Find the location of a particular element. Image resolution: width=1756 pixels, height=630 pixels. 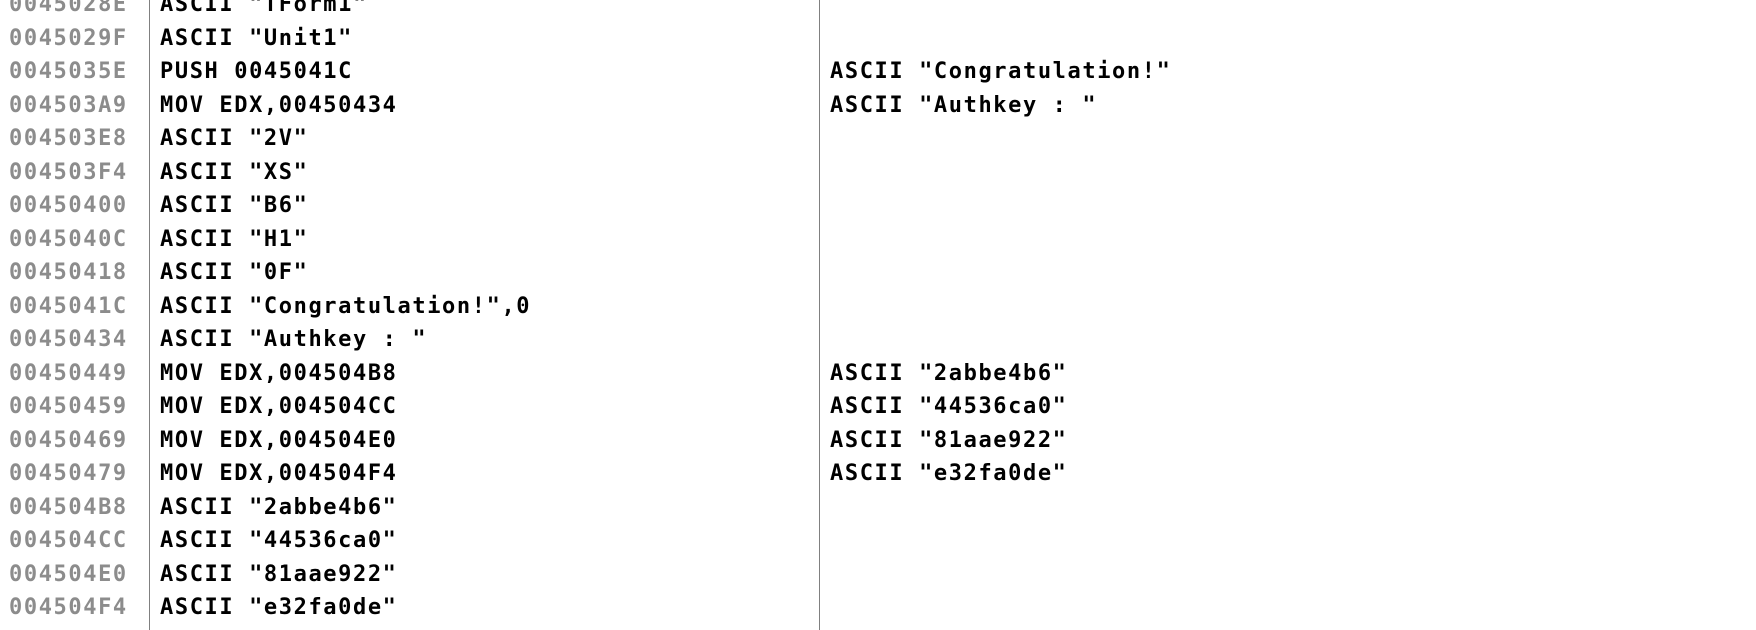

disassembly-cell: ASCII "TForm1" is located at coordinates (264, 8).